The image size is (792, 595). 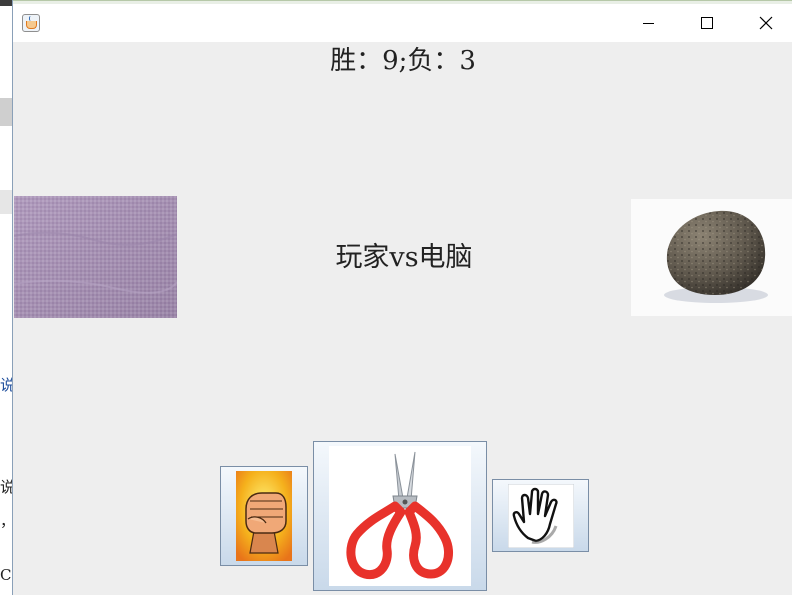 I want to click on background-top-bar, so click(x=6, y=3).